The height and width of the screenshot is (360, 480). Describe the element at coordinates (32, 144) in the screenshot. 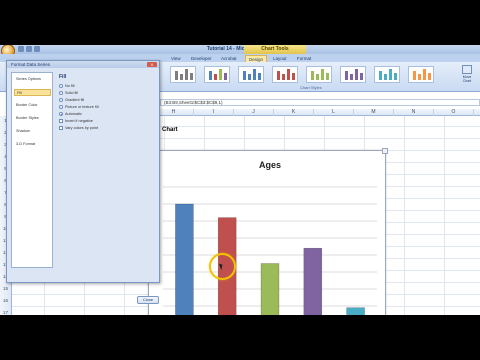

I see `dialog-category-item: 3-D Format` at that location.